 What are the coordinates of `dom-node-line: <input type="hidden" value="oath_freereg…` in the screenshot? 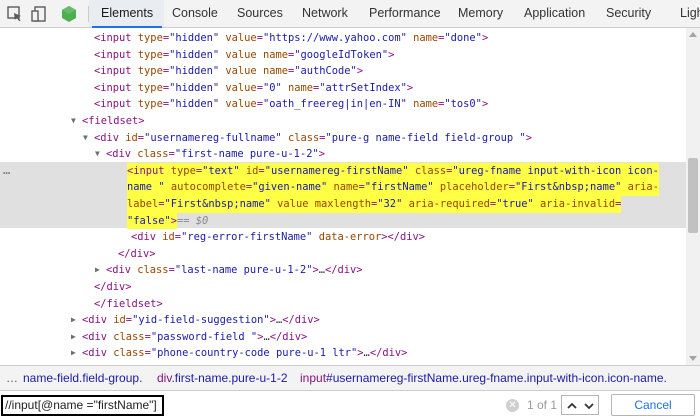 It's located at (343, 104).